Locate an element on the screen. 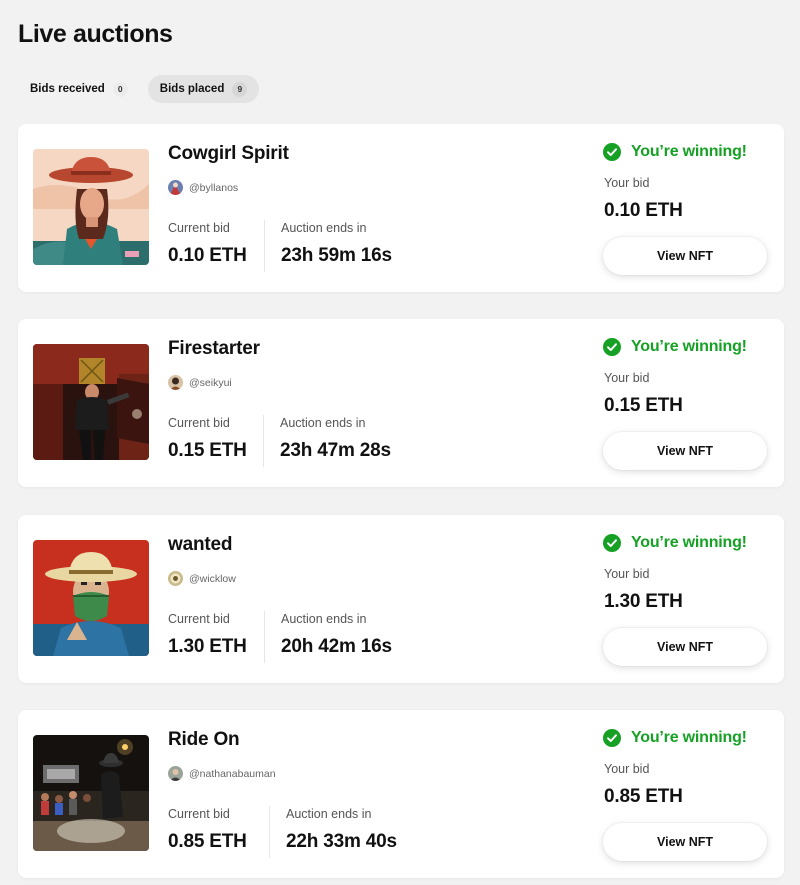 The height and width of the screenshot is (885, 800). creator-link: @seikyui is located at coordinates (200, 382).